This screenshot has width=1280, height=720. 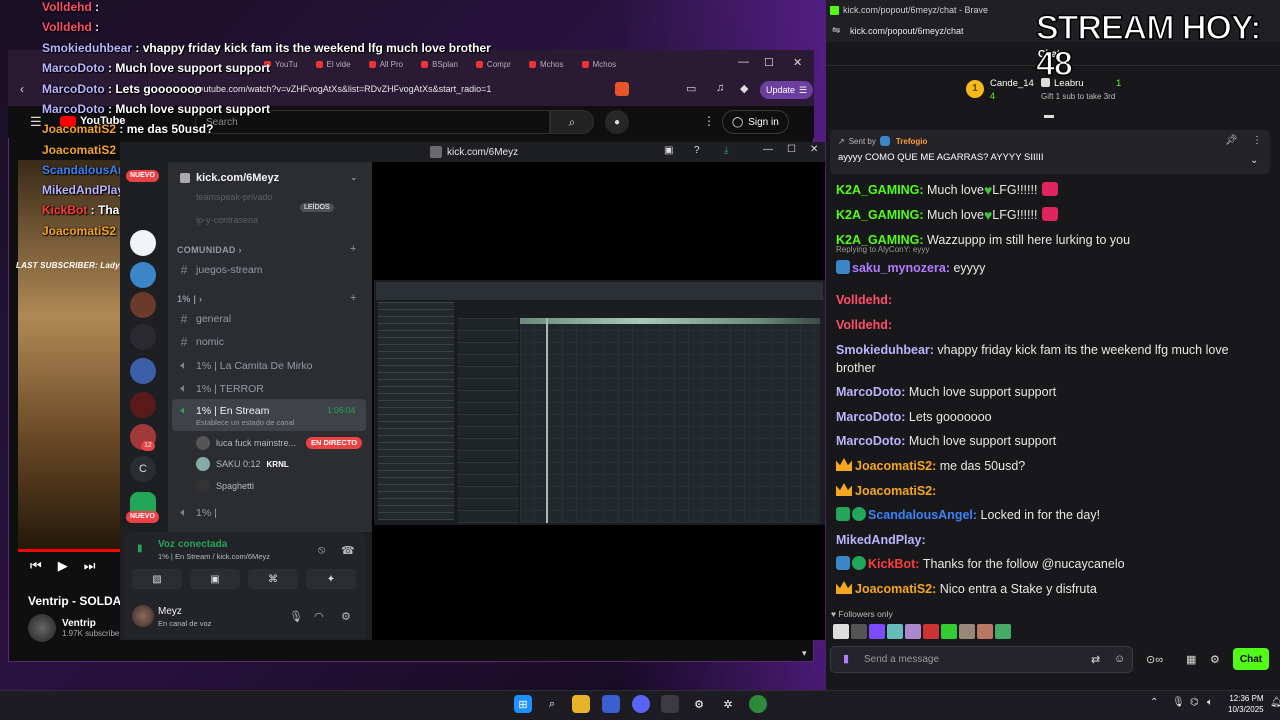 What do you see at coordinates (348, 550) in the screenshot?
I see `disconnect-icon: ☎` at bounding box center [348, 550].